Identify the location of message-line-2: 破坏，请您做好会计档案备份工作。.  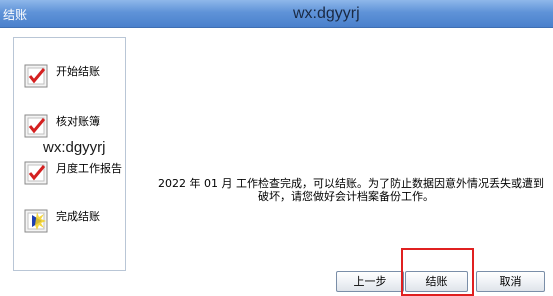
(346, 196).